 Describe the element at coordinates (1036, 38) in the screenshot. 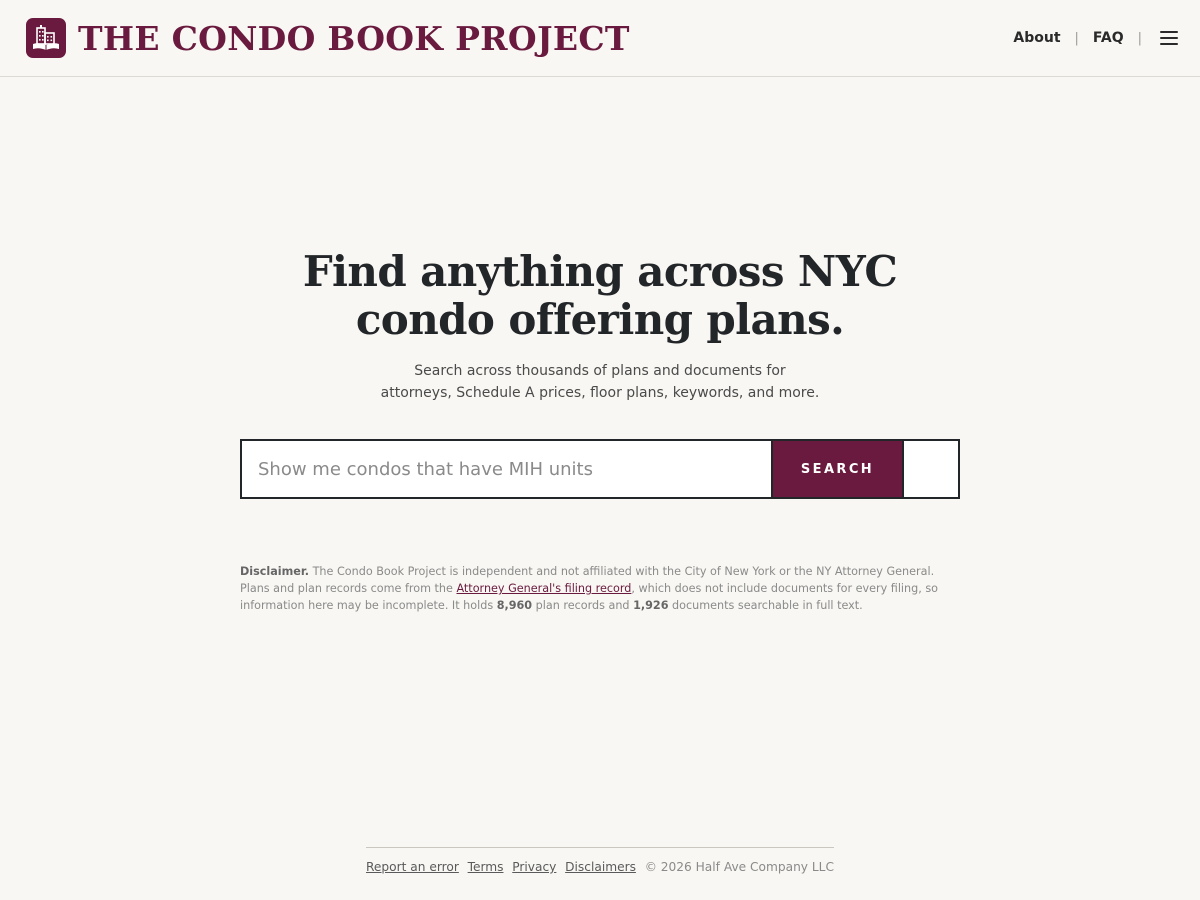

I see `nav-about-link: About` at that location.